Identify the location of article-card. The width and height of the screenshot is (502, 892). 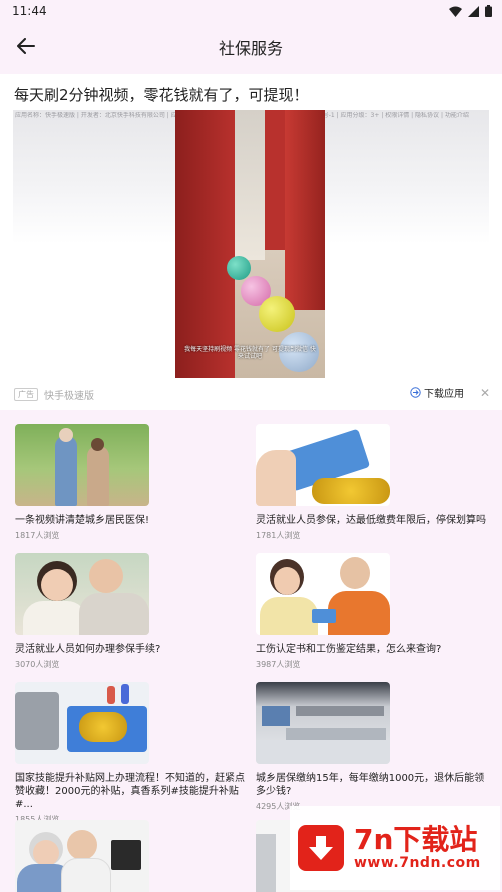
(131, 856).